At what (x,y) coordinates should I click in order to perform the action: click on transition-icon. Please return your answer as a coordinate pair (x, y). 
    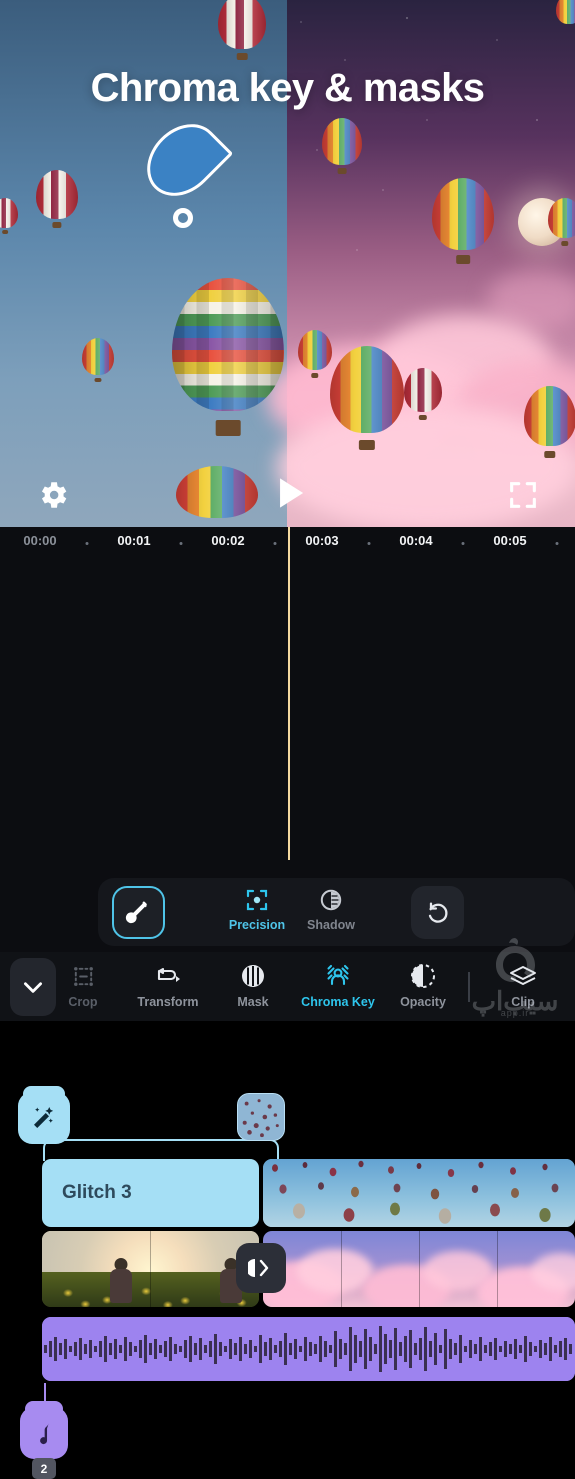
    Looking at the image, I should click on (261, 1268).